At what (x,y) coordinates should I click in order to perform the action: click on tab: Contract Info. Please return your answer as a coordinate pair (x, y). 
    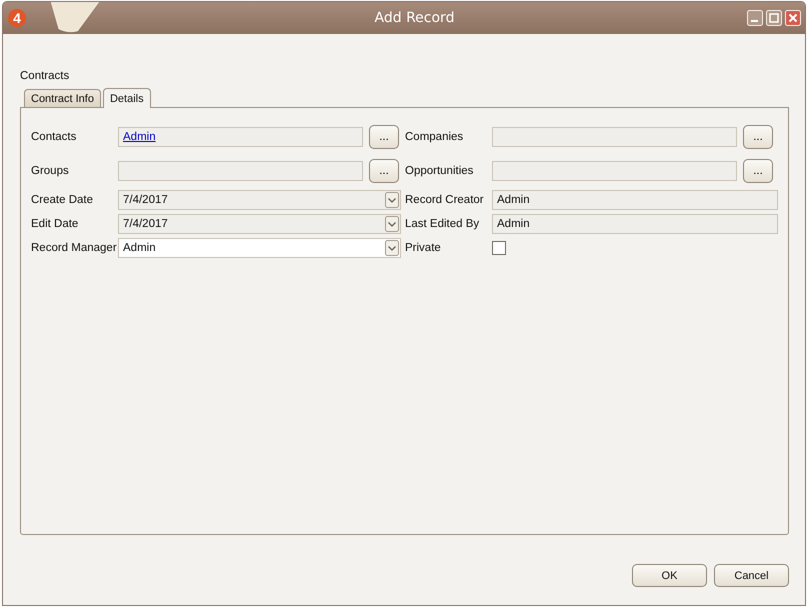
    Looking at the image, I should click on (62, 98).